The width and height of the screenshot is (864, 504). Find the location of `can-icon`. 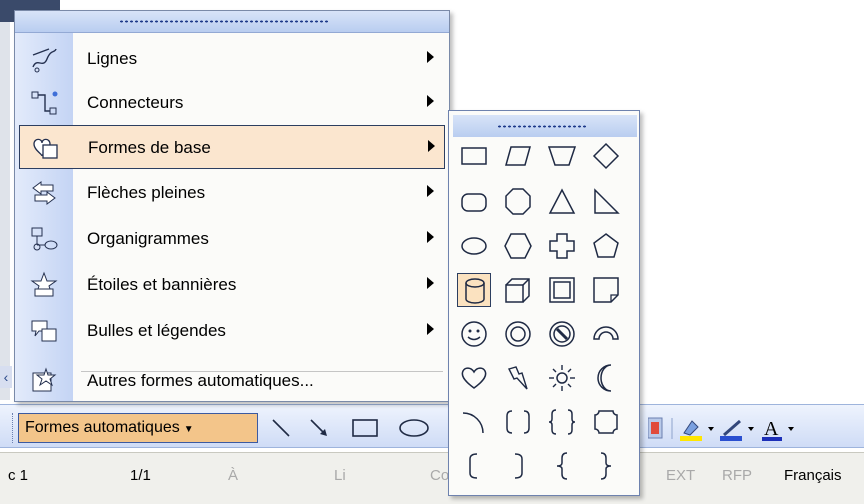

can-icon is located at coordinates (474, 290).